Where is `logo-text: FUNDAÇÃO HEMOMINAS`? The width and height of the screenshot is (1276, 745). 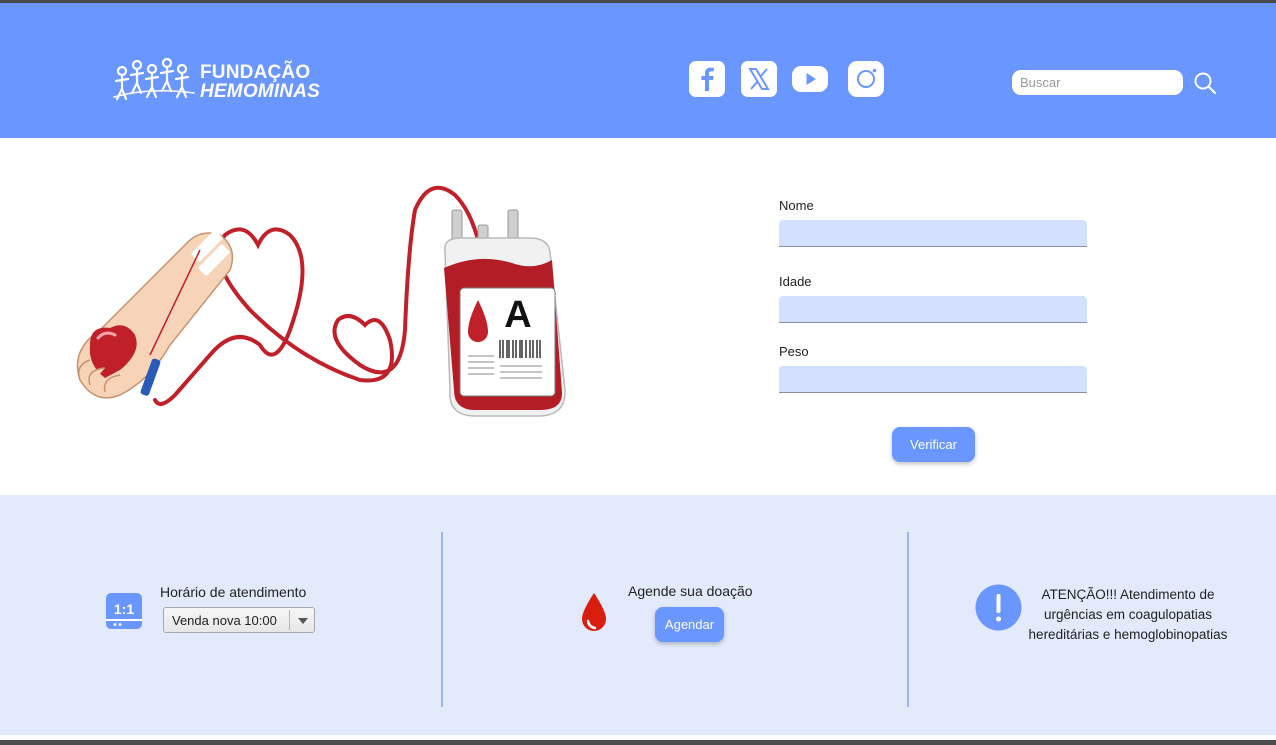
logo-text: FUNDAÇÃO HEMOMINAS is located at coordinates (260, 82).